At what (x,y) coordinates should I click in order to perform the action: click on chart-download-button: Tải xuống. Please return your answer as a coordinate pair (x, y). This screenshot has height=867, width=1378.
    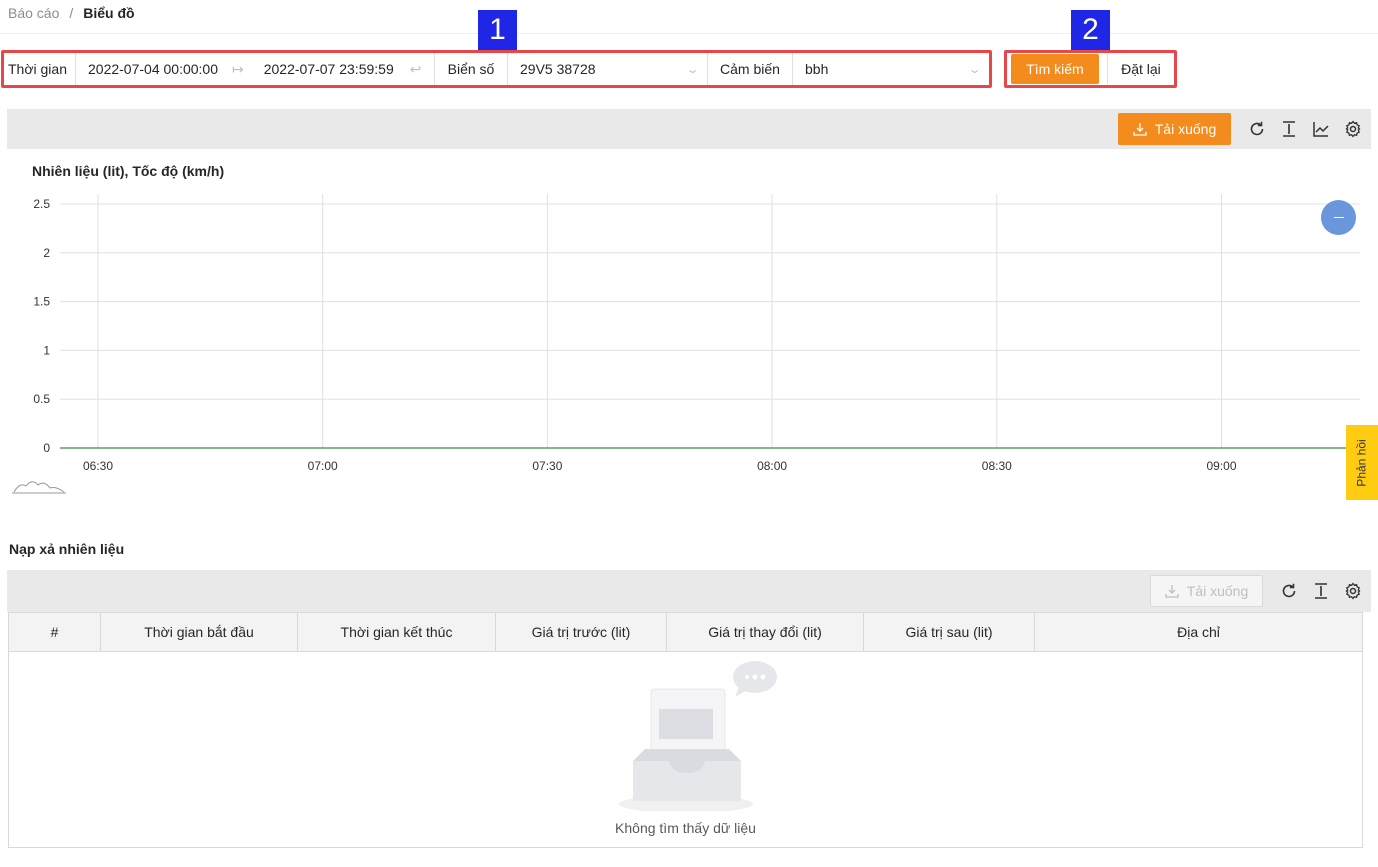
    Looking at the image, I should click on (1174, 129).